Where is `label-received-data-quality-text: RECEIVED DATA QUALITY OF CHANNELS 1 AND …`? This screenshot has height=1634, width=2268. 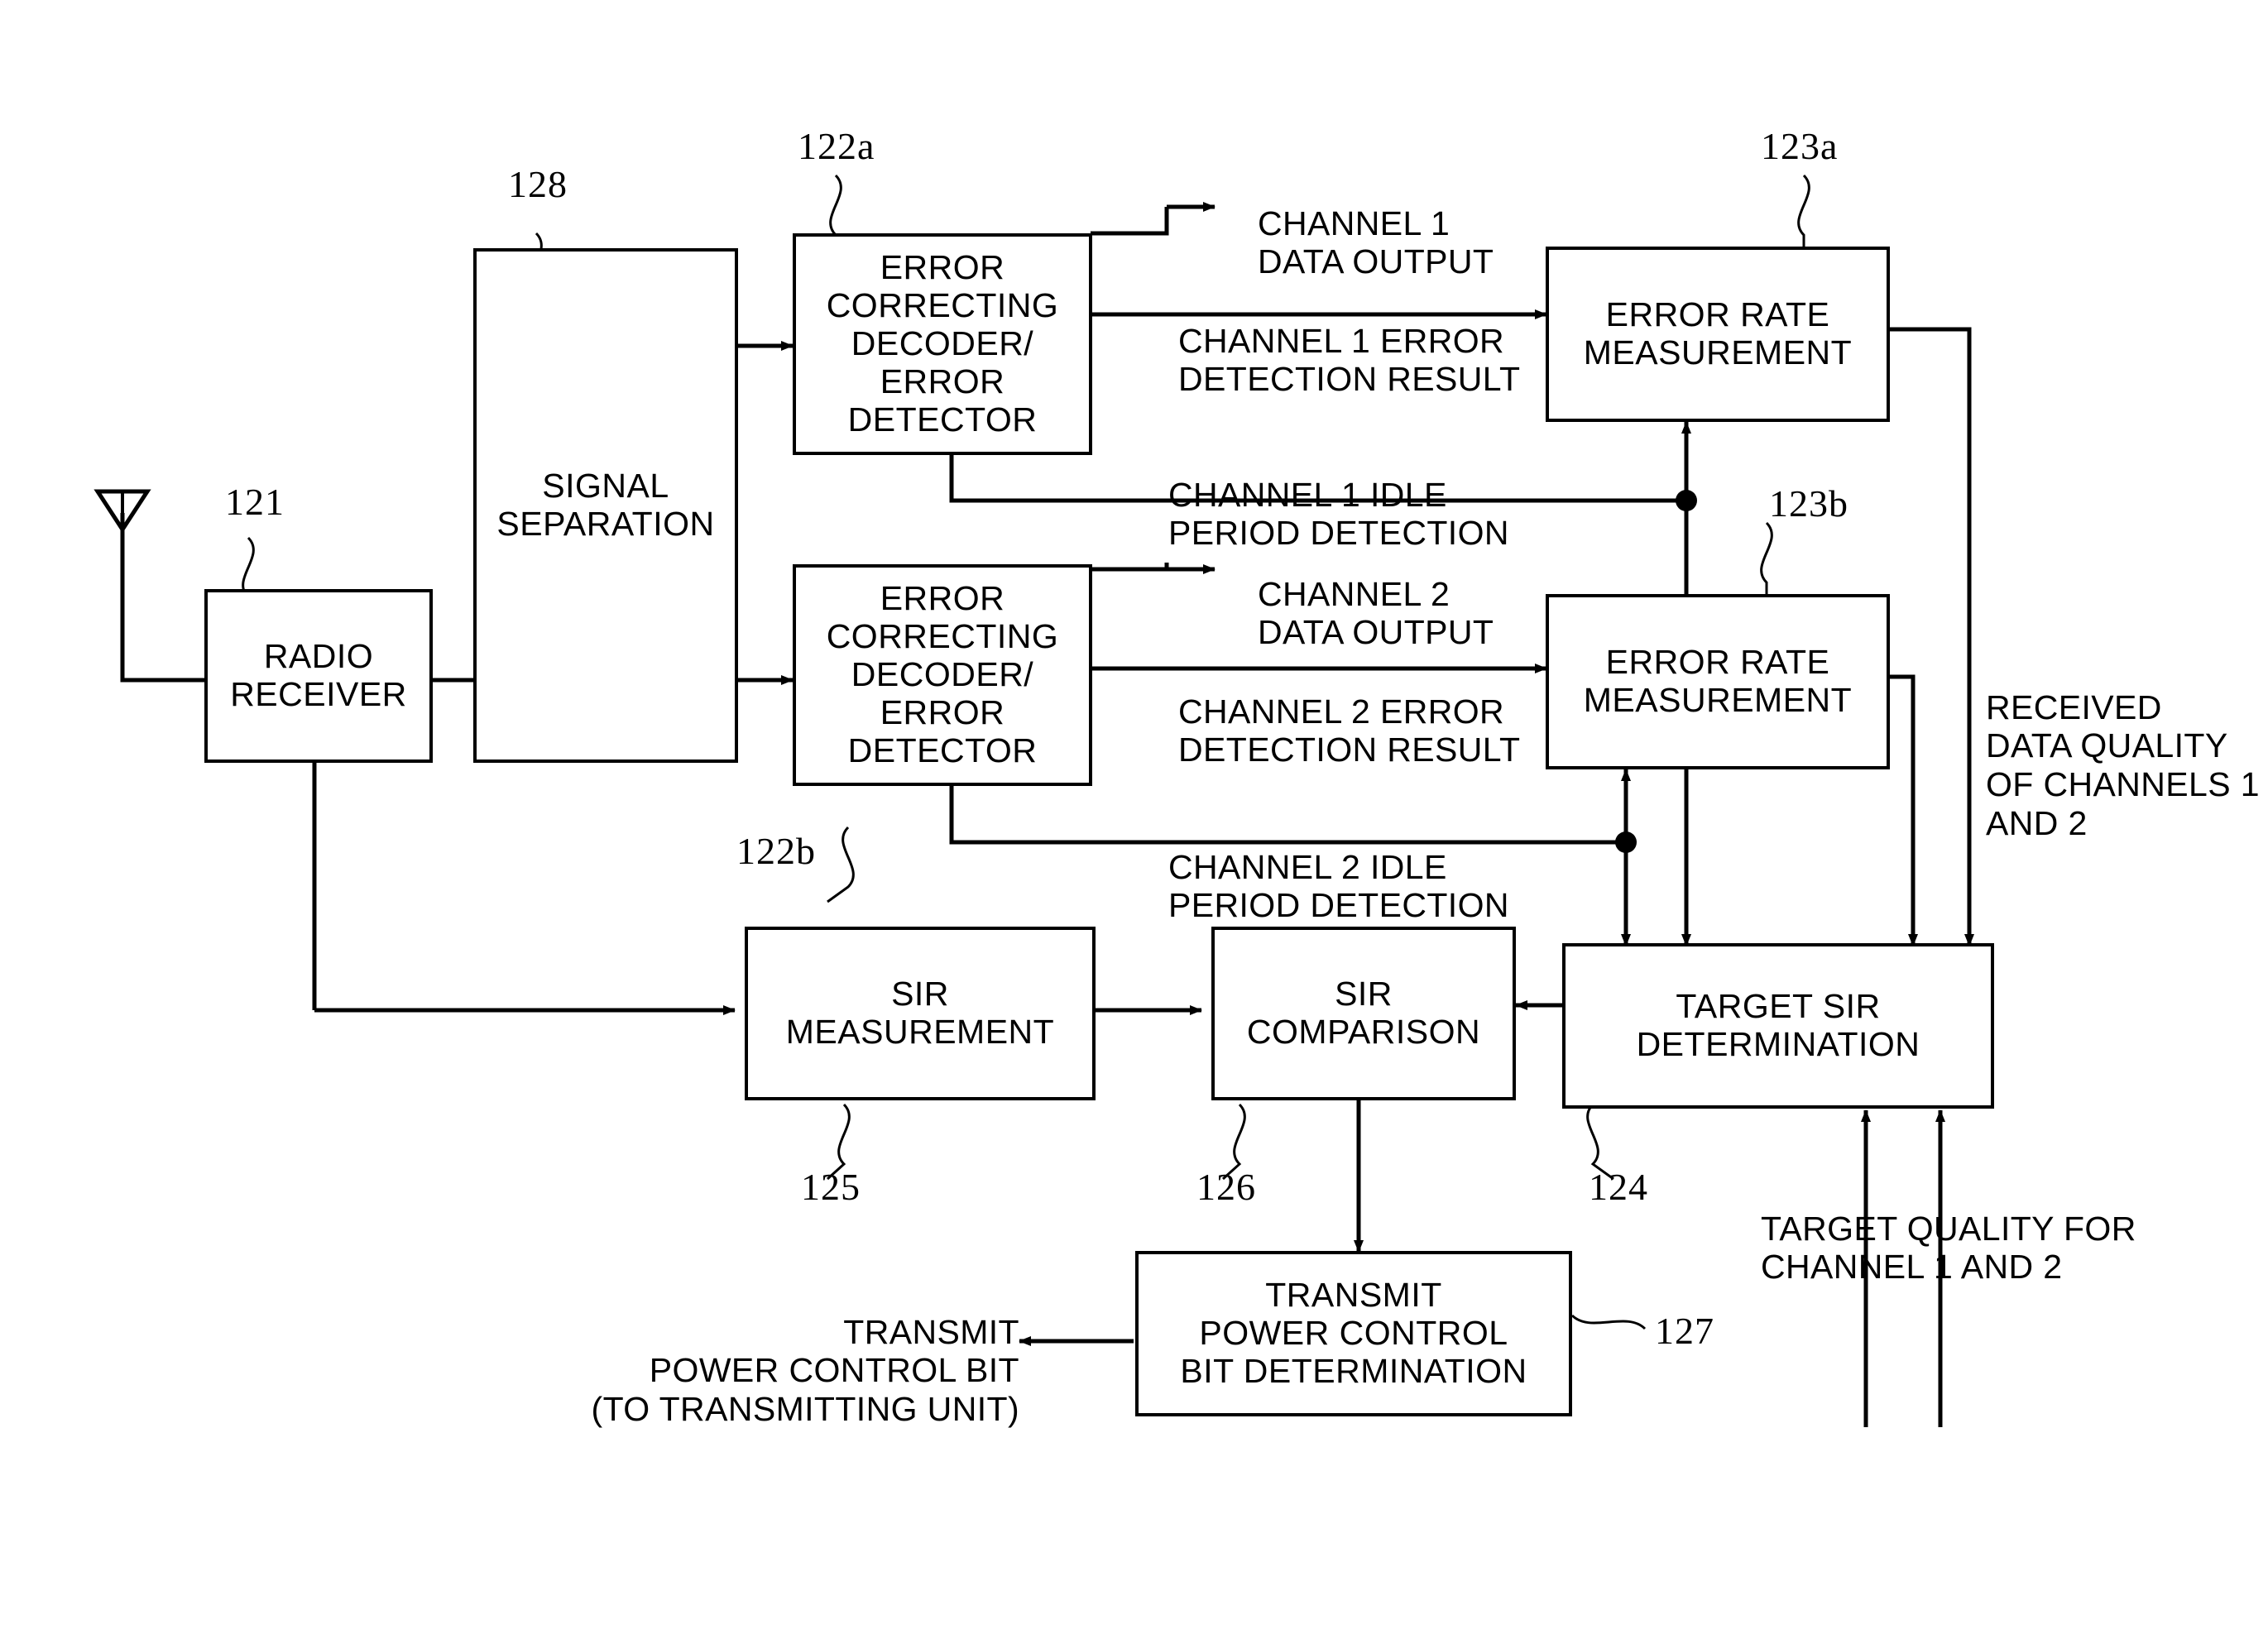
label-received-data-quality-text: RECEIVED DATA QUALITY OF CHANNELS 1 AND … is located at coordinates (2123, 765).